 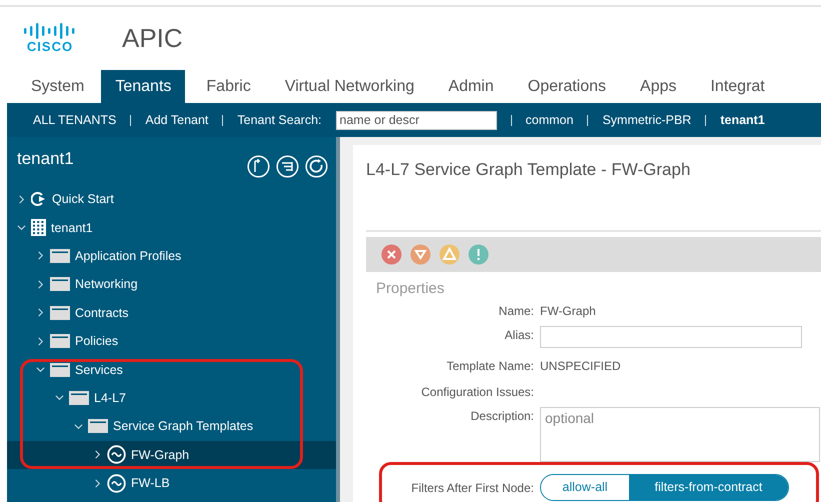 What do you see at coordinates (279, 120) in the screenshot?
I see `search-label: Tenant Search:` at bounding box center [279, 120].